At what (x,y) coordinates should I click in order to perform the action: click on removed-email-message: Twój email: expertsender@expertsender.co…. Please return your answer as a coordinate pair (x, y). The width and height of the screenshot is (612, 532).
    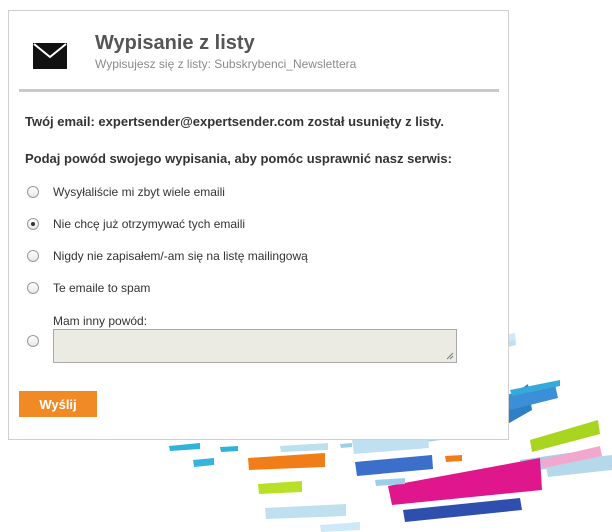
    Looking at the image, I should click on (234, 121).